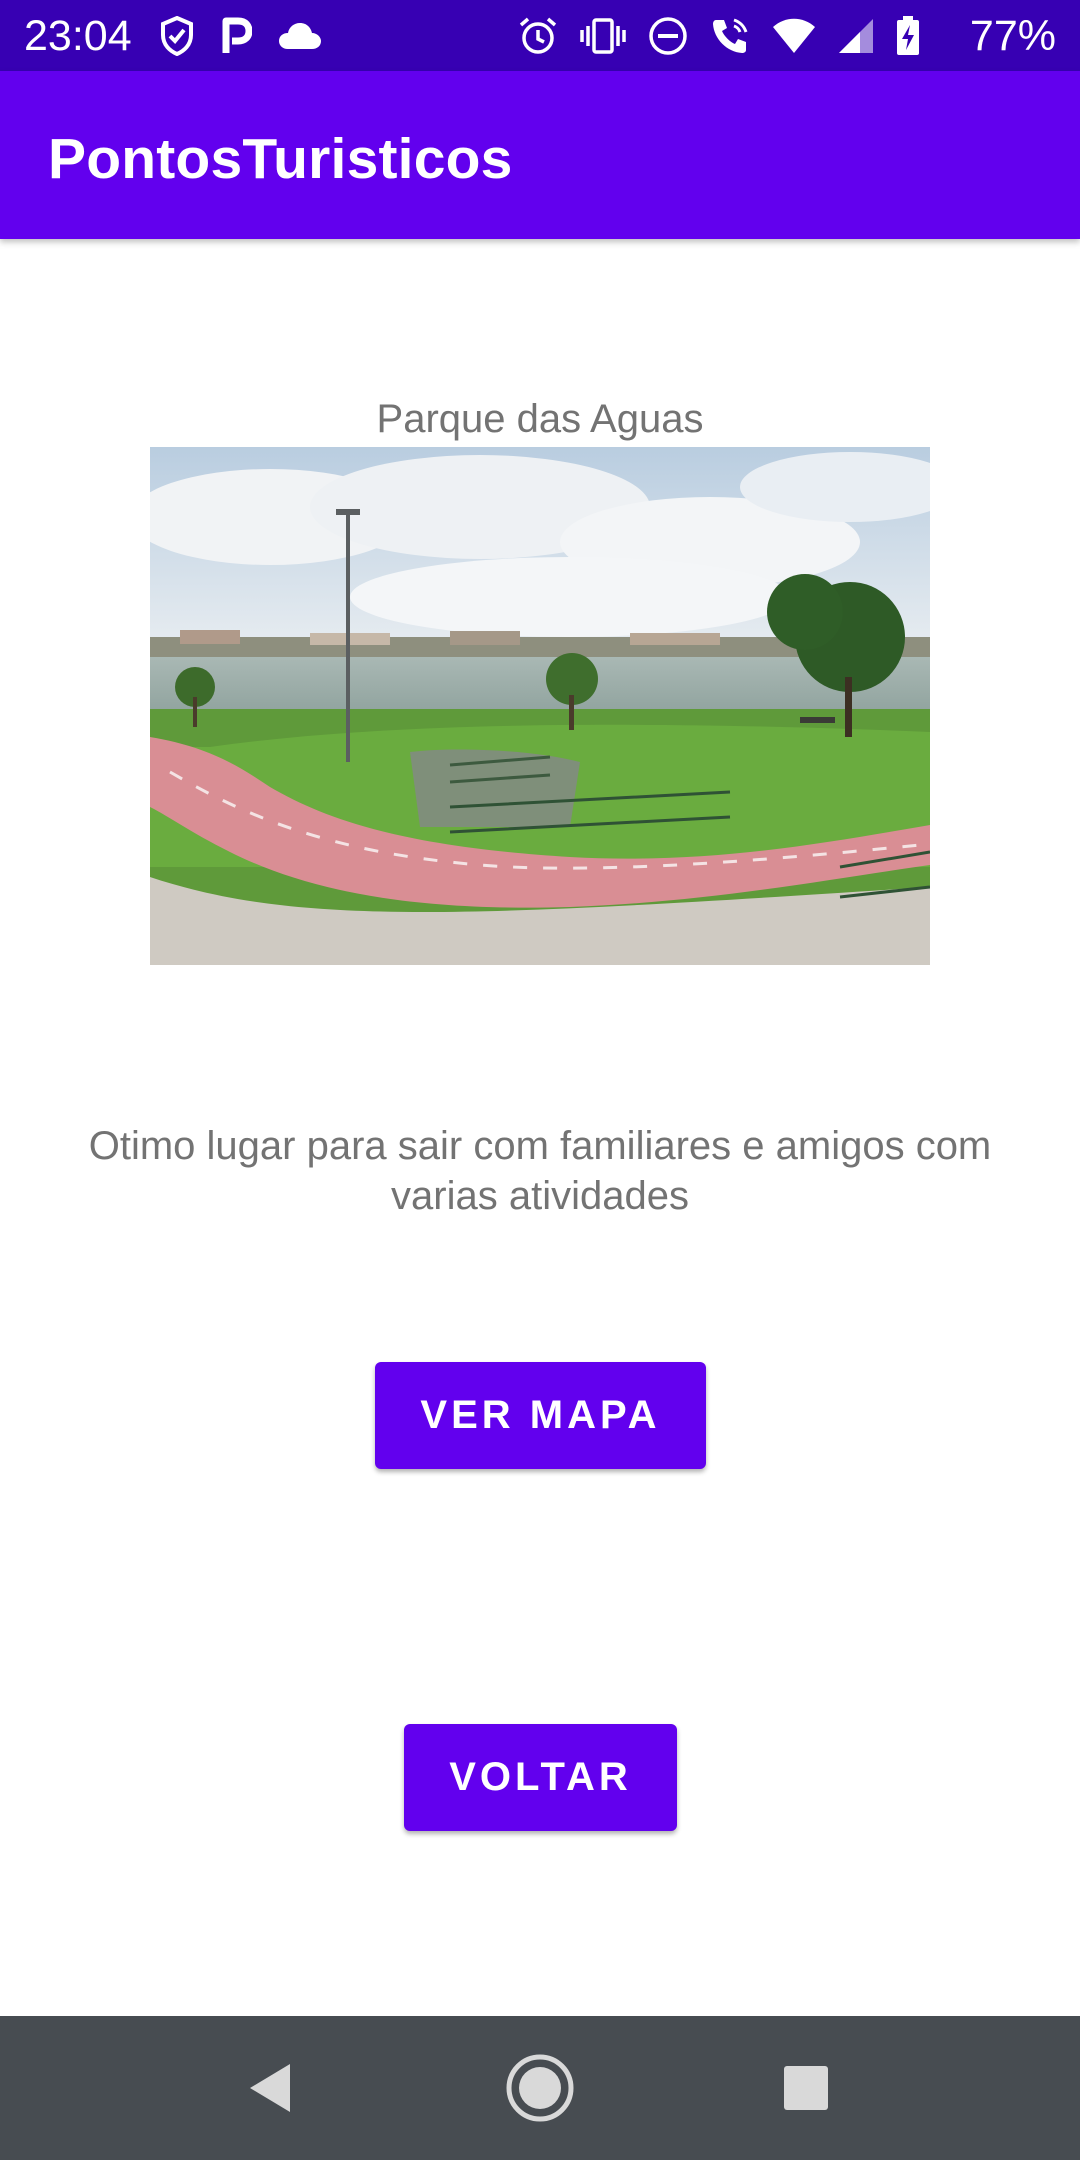  Describe the element at coordinates (603, 36) in the screenshot. I see `vibrate-icon` at that location.